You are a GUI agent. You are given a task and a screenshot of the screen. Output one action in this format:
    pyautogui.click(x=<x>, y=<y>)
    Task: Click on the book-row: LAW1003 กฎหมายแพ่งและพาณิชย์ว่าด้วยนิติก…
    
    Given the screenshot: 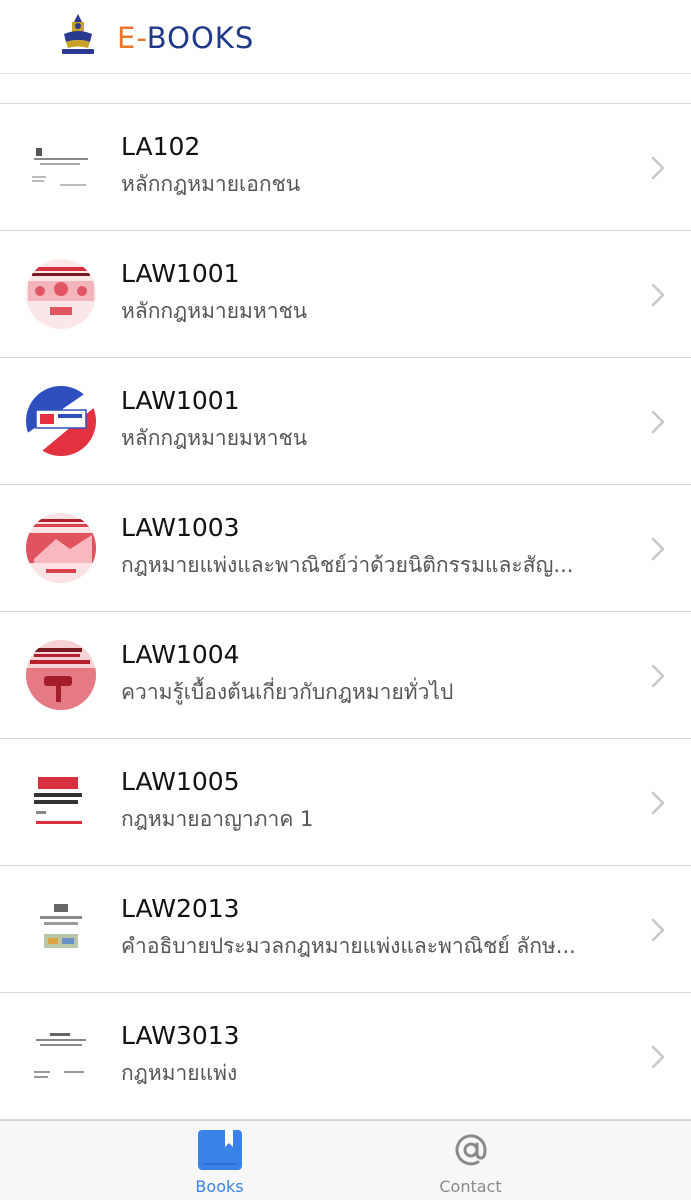 What is the action you would take?
    pyautogui.click(x=345, y=548)
    